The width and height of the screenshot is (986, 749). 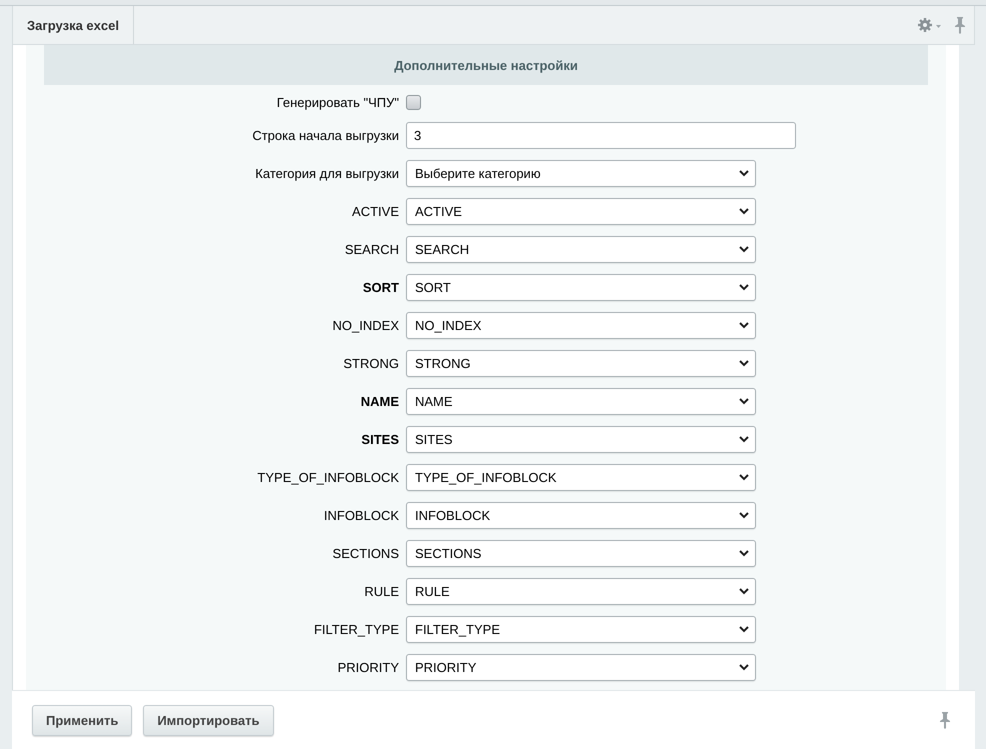 What do you see at coordinates (581, 363) in the screenshot?
I see `select-field: STRONG` at bounding box center [581, 363].